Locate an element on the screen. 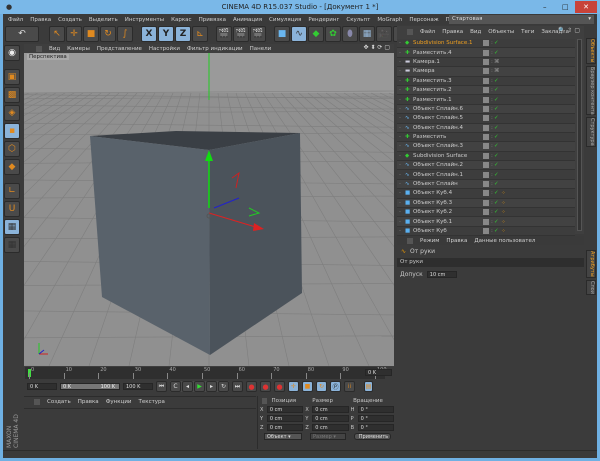 The width and height of the screenshot is (600, 461). menu-item: Функции is located at coordinates (119, 402).